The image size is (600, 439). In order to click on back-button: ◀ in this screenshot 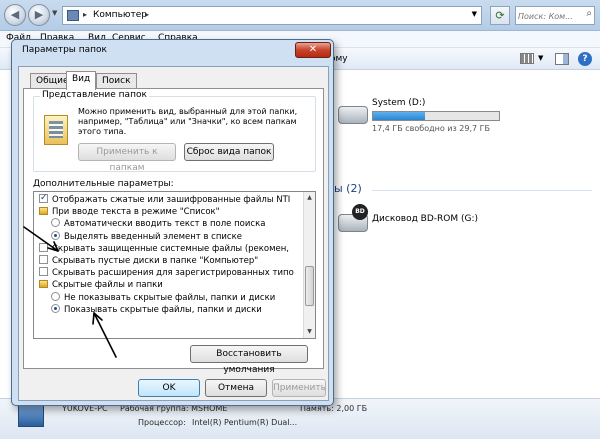, I will do `click(15, 15)`.